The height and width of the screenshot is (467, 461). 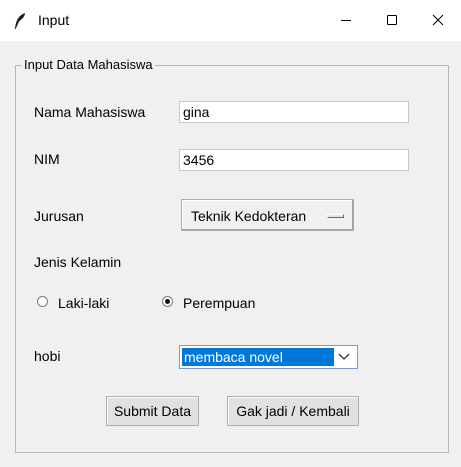 I want to click on submit-data-button: Submit Data, so click(x=152, y=411).